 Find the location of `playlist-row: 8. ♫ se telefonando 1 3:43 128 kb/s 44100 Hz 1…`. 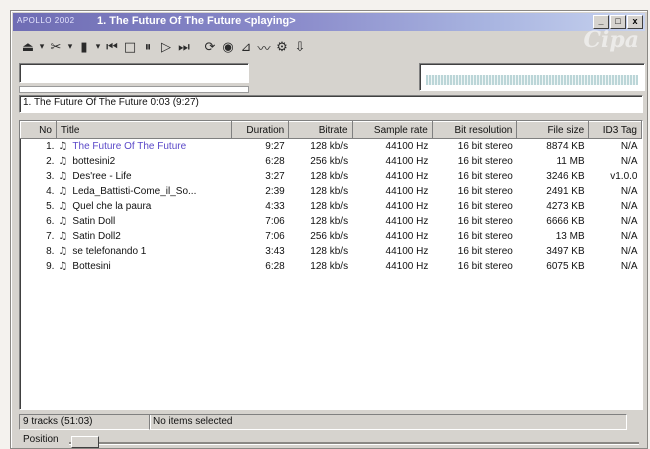

playlist-row: 8. ♫ se telefonando 1 3:43 128 kb/s 44100 Hz 1… is located at coordinates (331, 251).